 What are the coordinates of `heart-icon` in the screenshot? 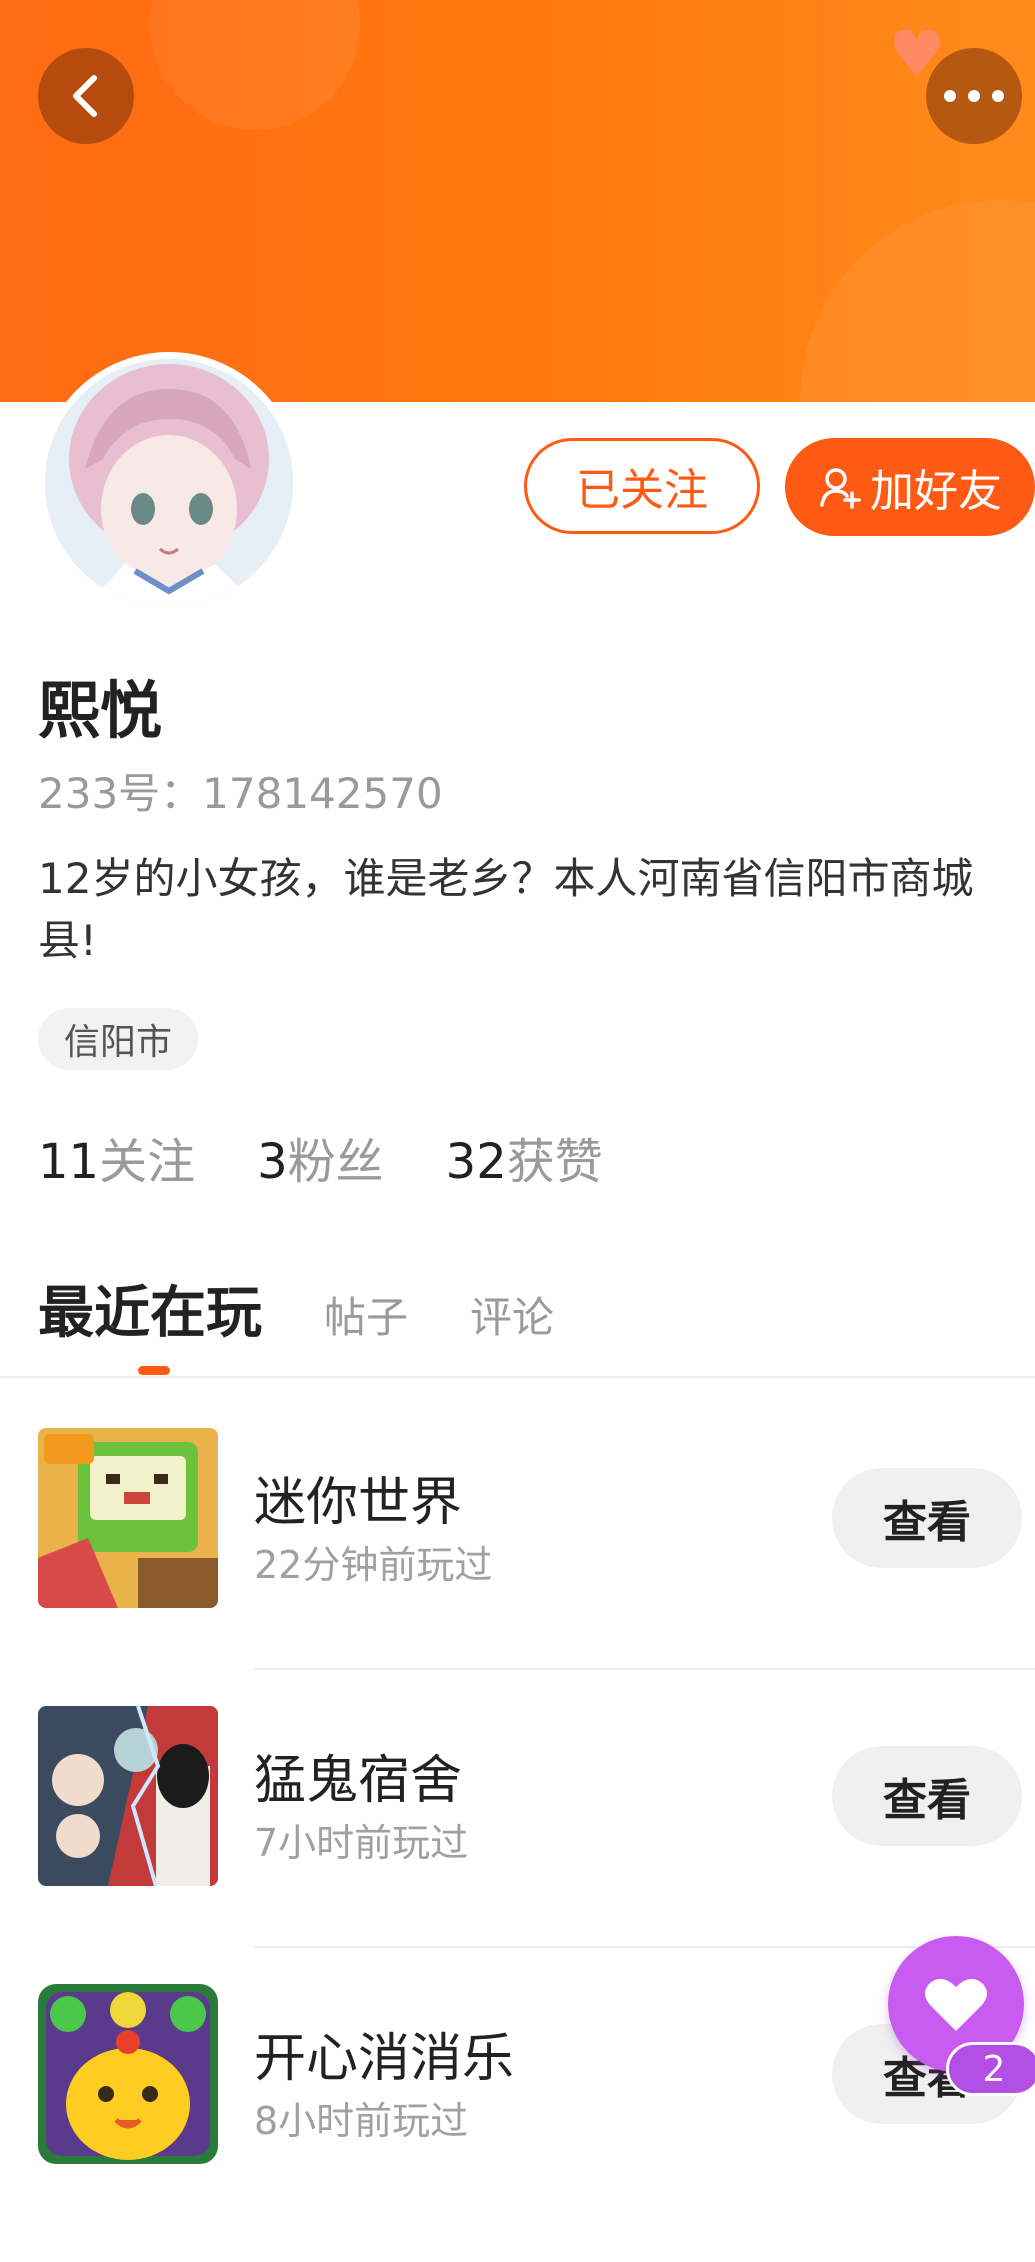 It's located at (956, 2004).